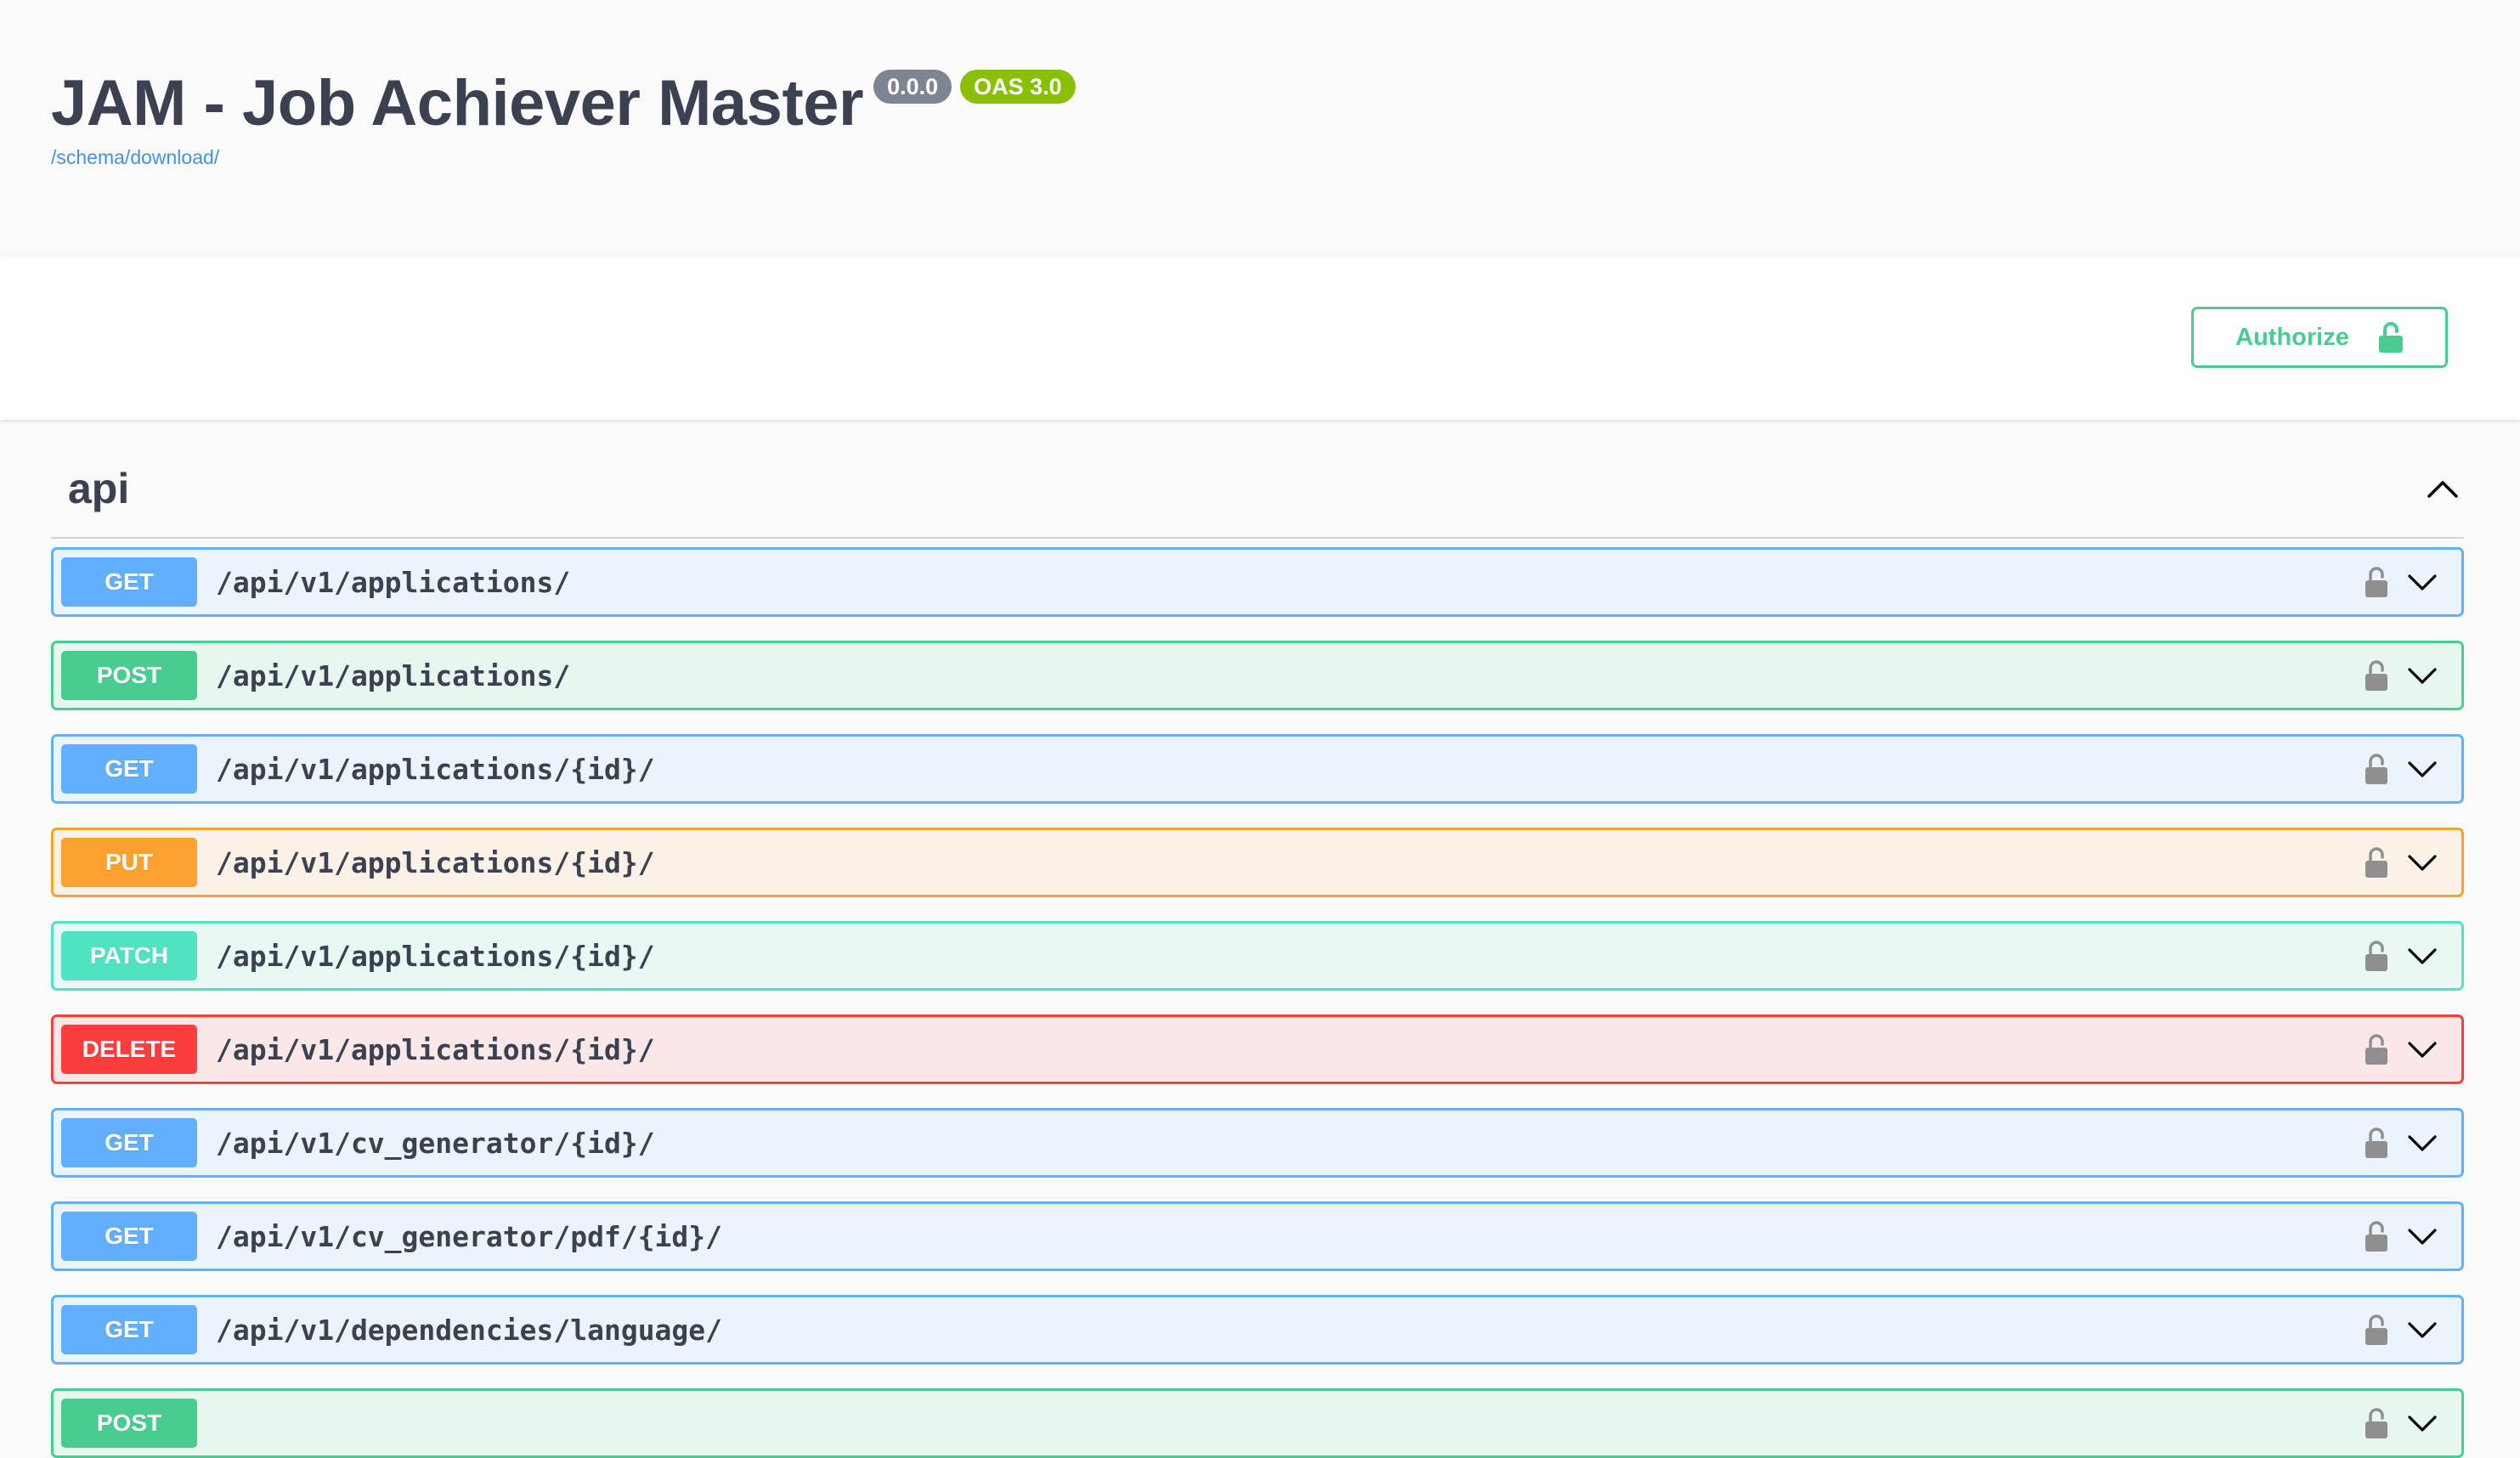 Image resolution: width=2520 pixels, height=1458 pixels. Describe the element at coordinates (1258, 1330) in the screenshot. I see `operation-row-get: GET/api/v1/dependencies/language/` at that location.